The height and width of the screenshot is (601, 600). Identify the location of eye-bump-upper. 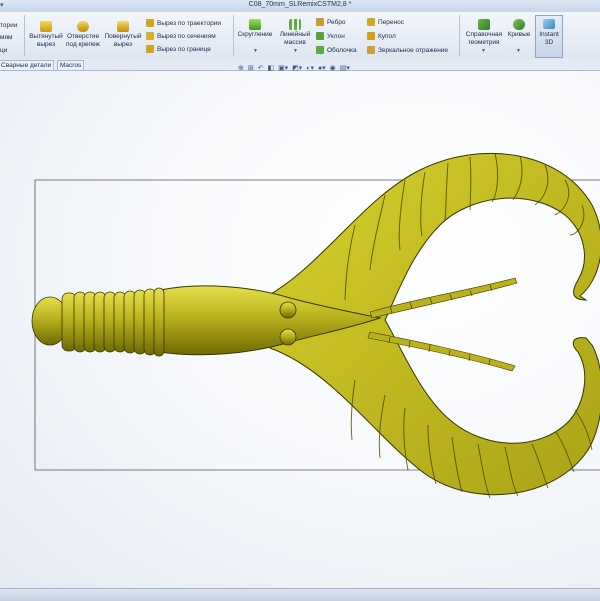
(288, 310).